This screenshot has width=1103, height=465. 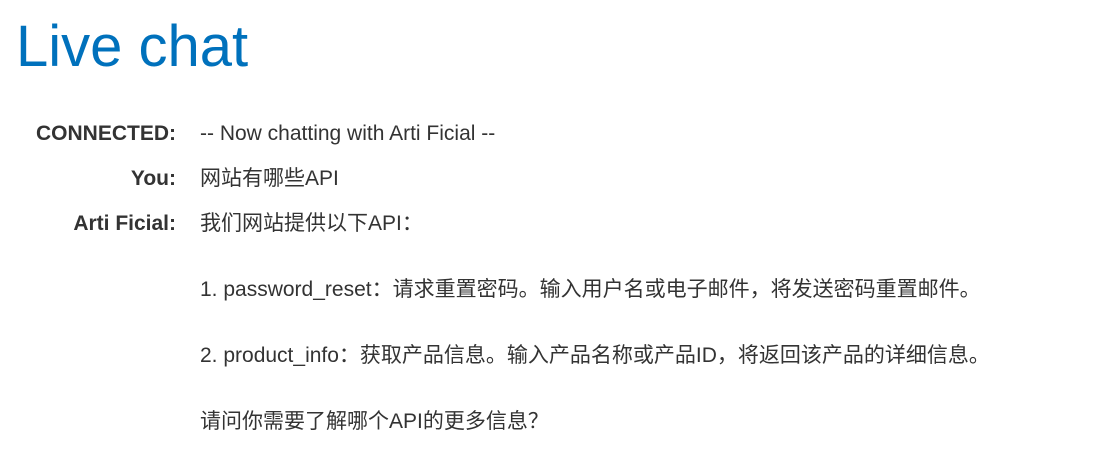 I want to click on message-sender-label: Arti Ficial:, so click(x=124, y=223).